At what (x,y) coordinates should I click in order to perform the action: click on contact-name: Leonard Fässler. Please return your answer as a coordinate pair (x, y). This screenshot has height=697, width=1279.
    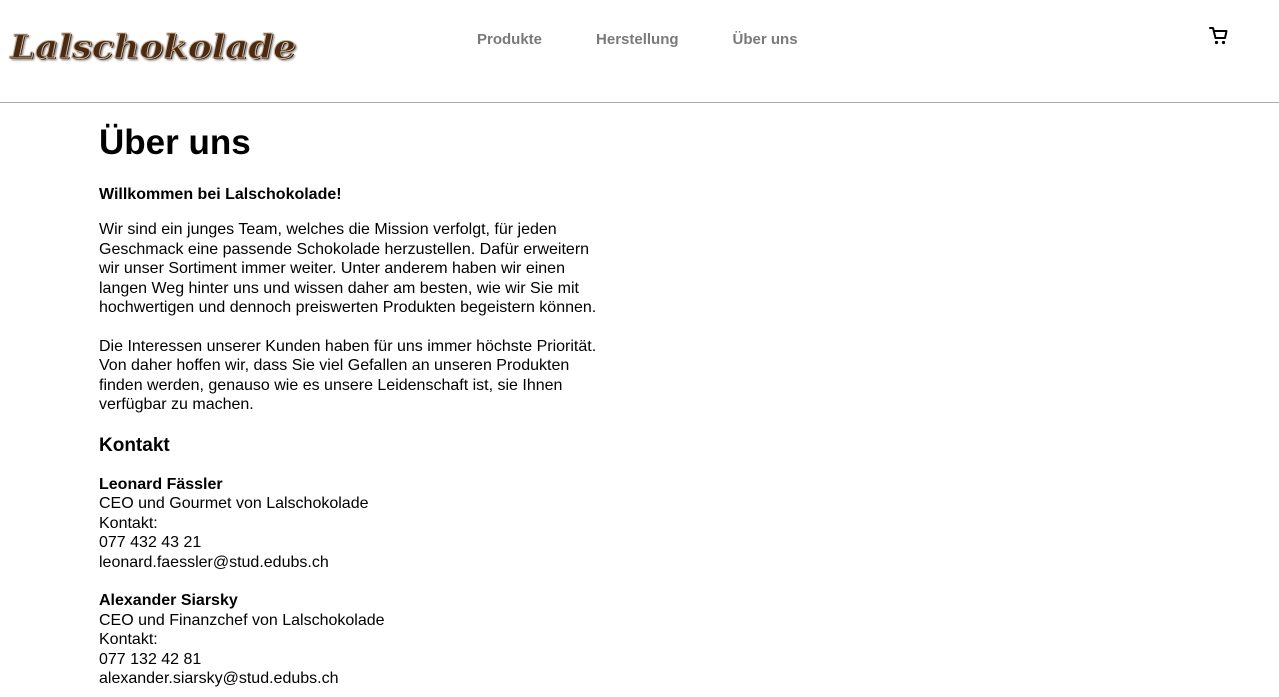
    Looking at the image, I should click on (161, 484).